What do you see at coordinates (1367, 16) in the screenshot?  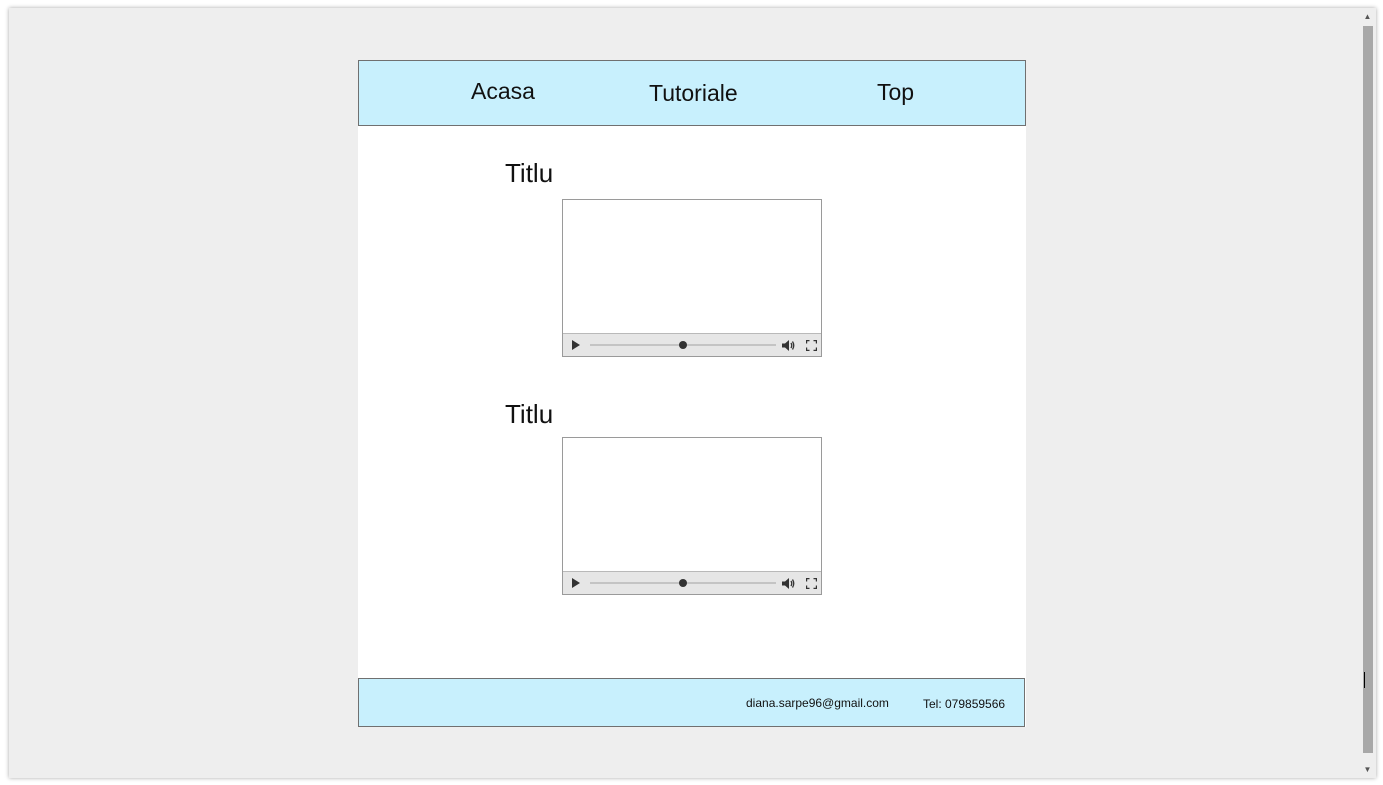 I see `arrow-up-icon: ▲` at bounding box center [1367, 16].